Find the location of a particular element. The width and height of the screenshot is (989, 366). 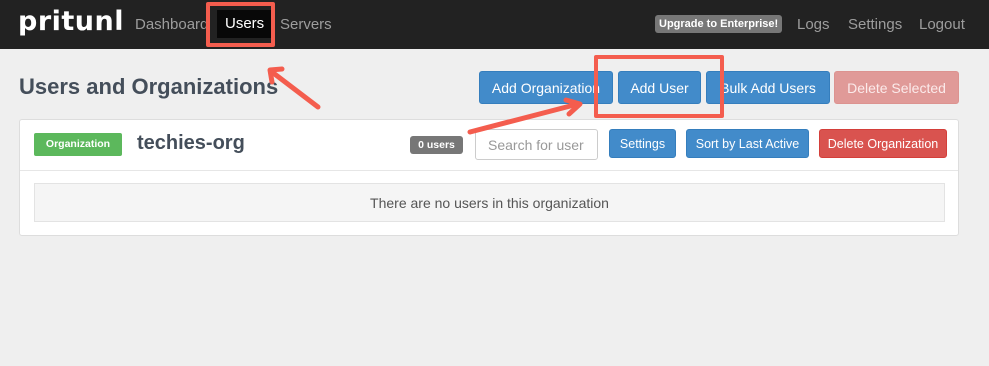

users-count-badge: 0 users is located at coordinates (436, 145).